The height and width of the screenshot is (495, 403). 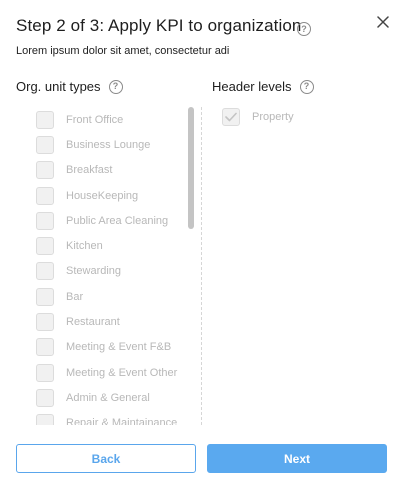 What do you see at coordinates (95, 119) in the screenshot?
I see `org-unit-label: Front Office` at bounding box center [95, 119].